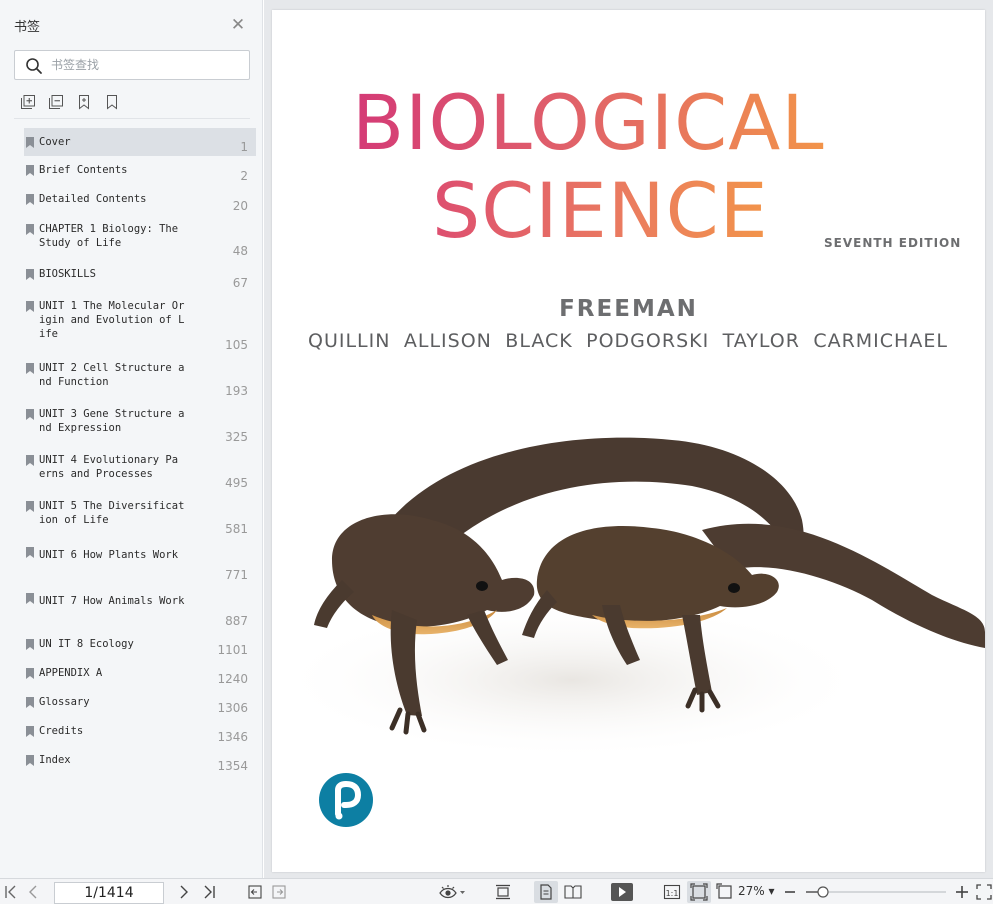  Describe the element at coordinates (672, 892) in the screenshot. I see `actual-size-icon: 1:1` at that location.